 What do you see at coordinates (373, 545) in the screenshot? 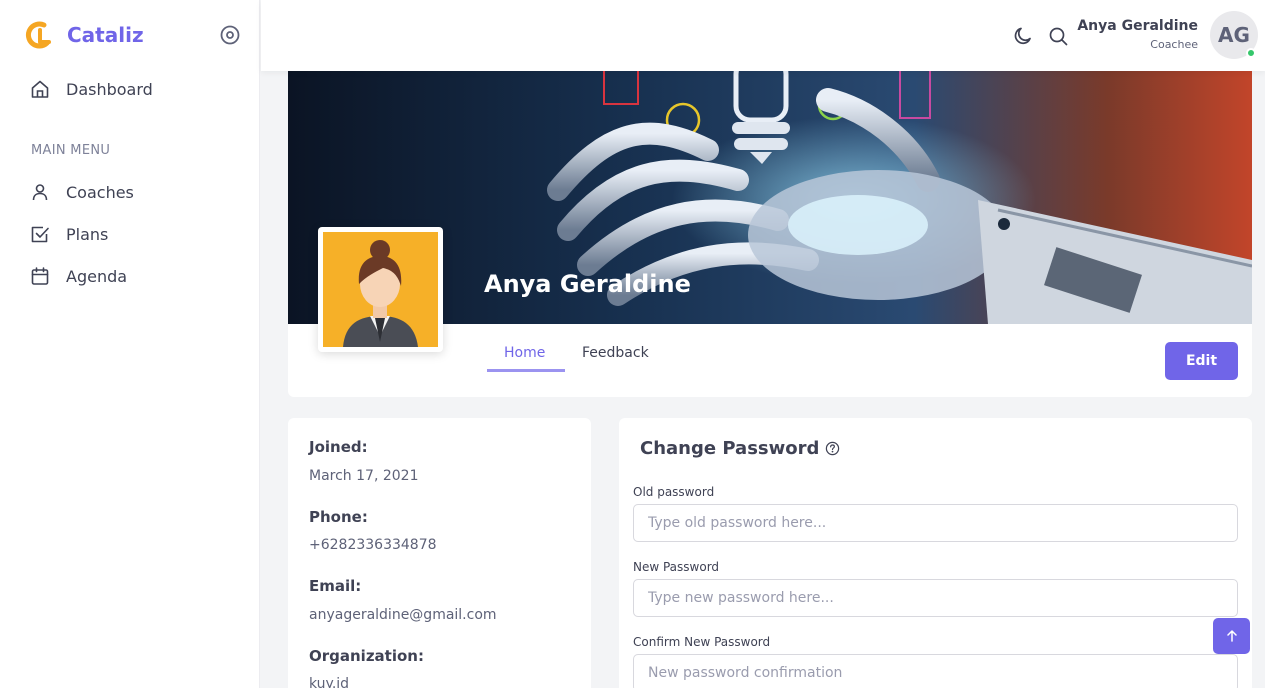
I see `phone-value: +6282336334878` at bounding box center [373, 545].